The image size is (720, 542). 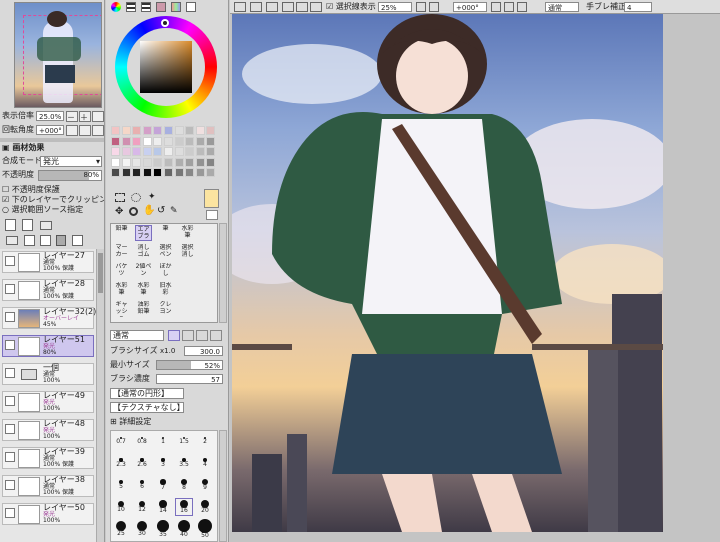 I want to click on brush-preset: 0.7, so click(x=121, y=441).